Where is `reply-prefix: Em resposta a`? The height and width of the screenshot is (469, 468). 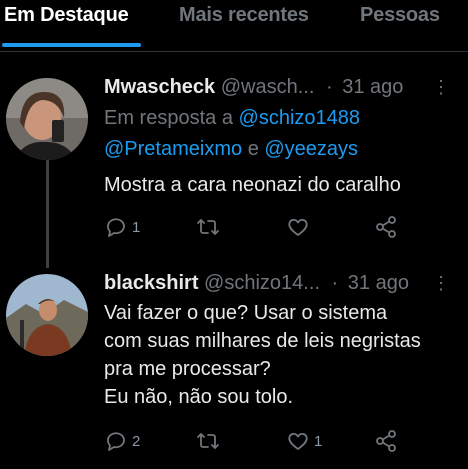 reply-prefix: Em resposta a is located at coordinates (168, 118).